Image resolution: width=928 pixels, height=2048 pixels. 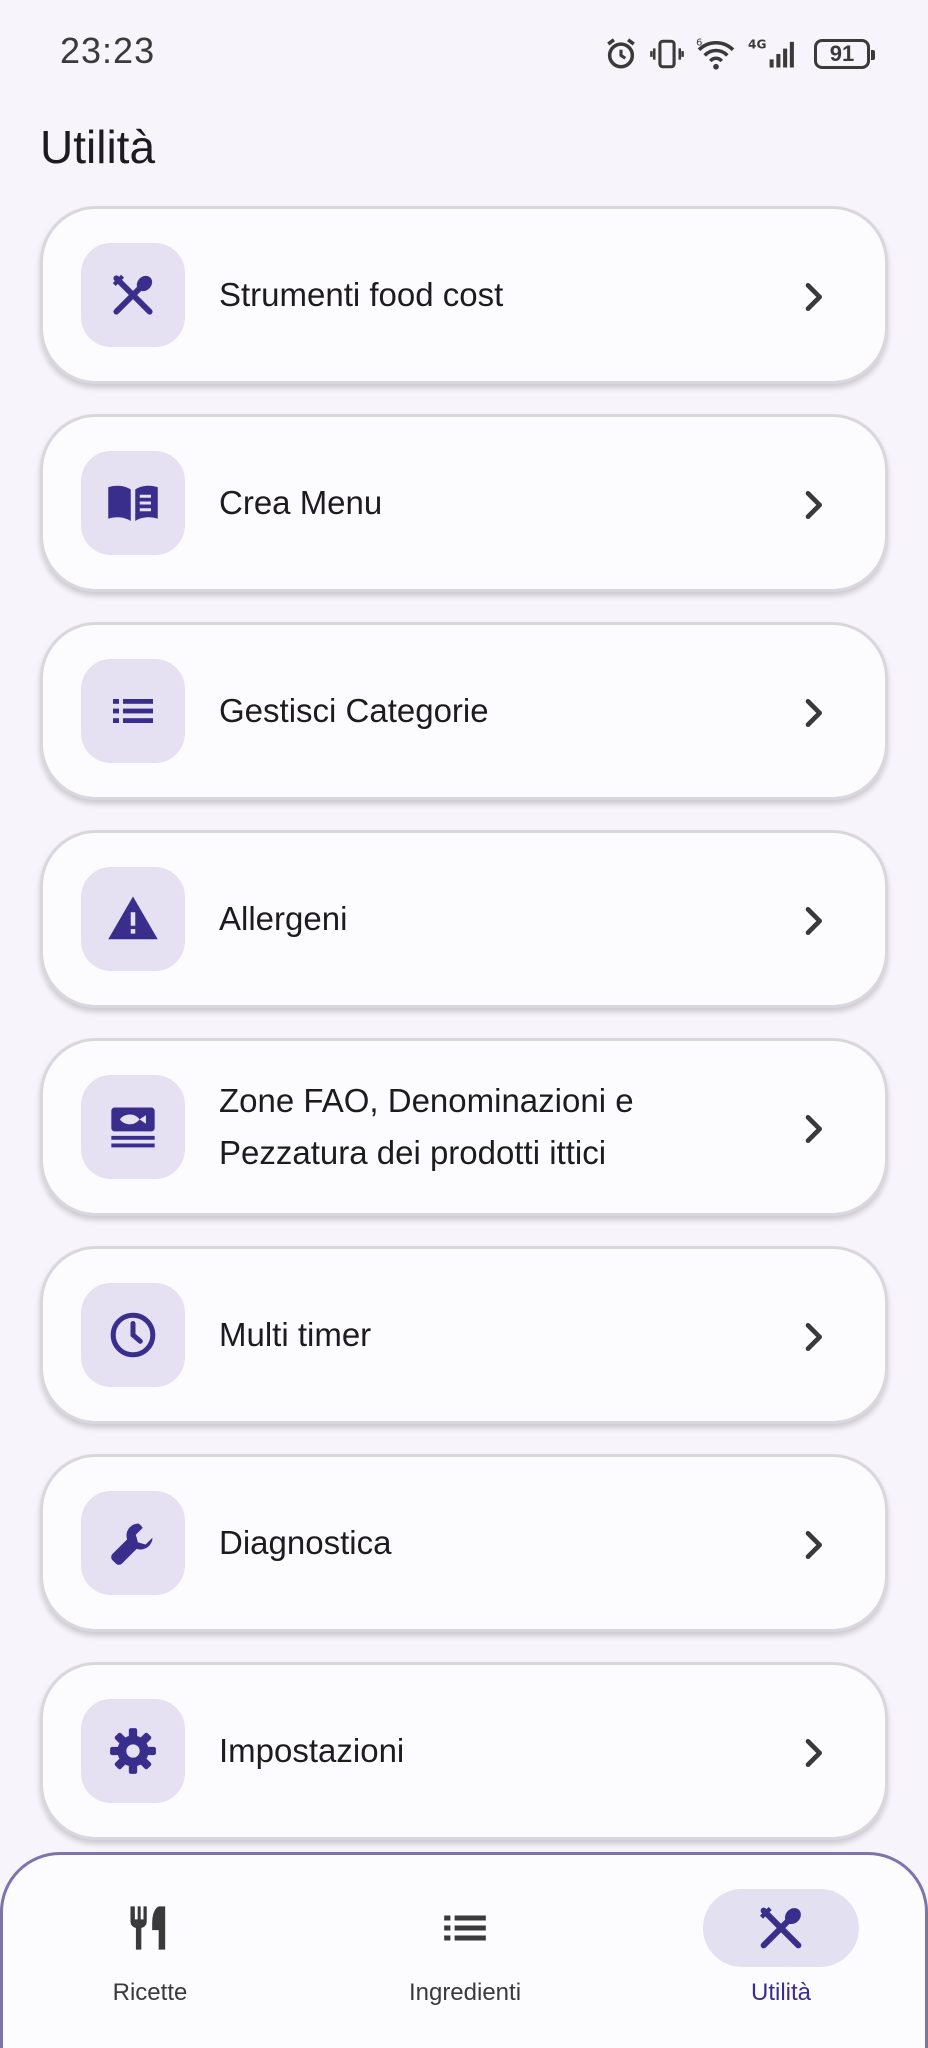 I want to click on wifi-icon: 6, so click(x=715, y=54).